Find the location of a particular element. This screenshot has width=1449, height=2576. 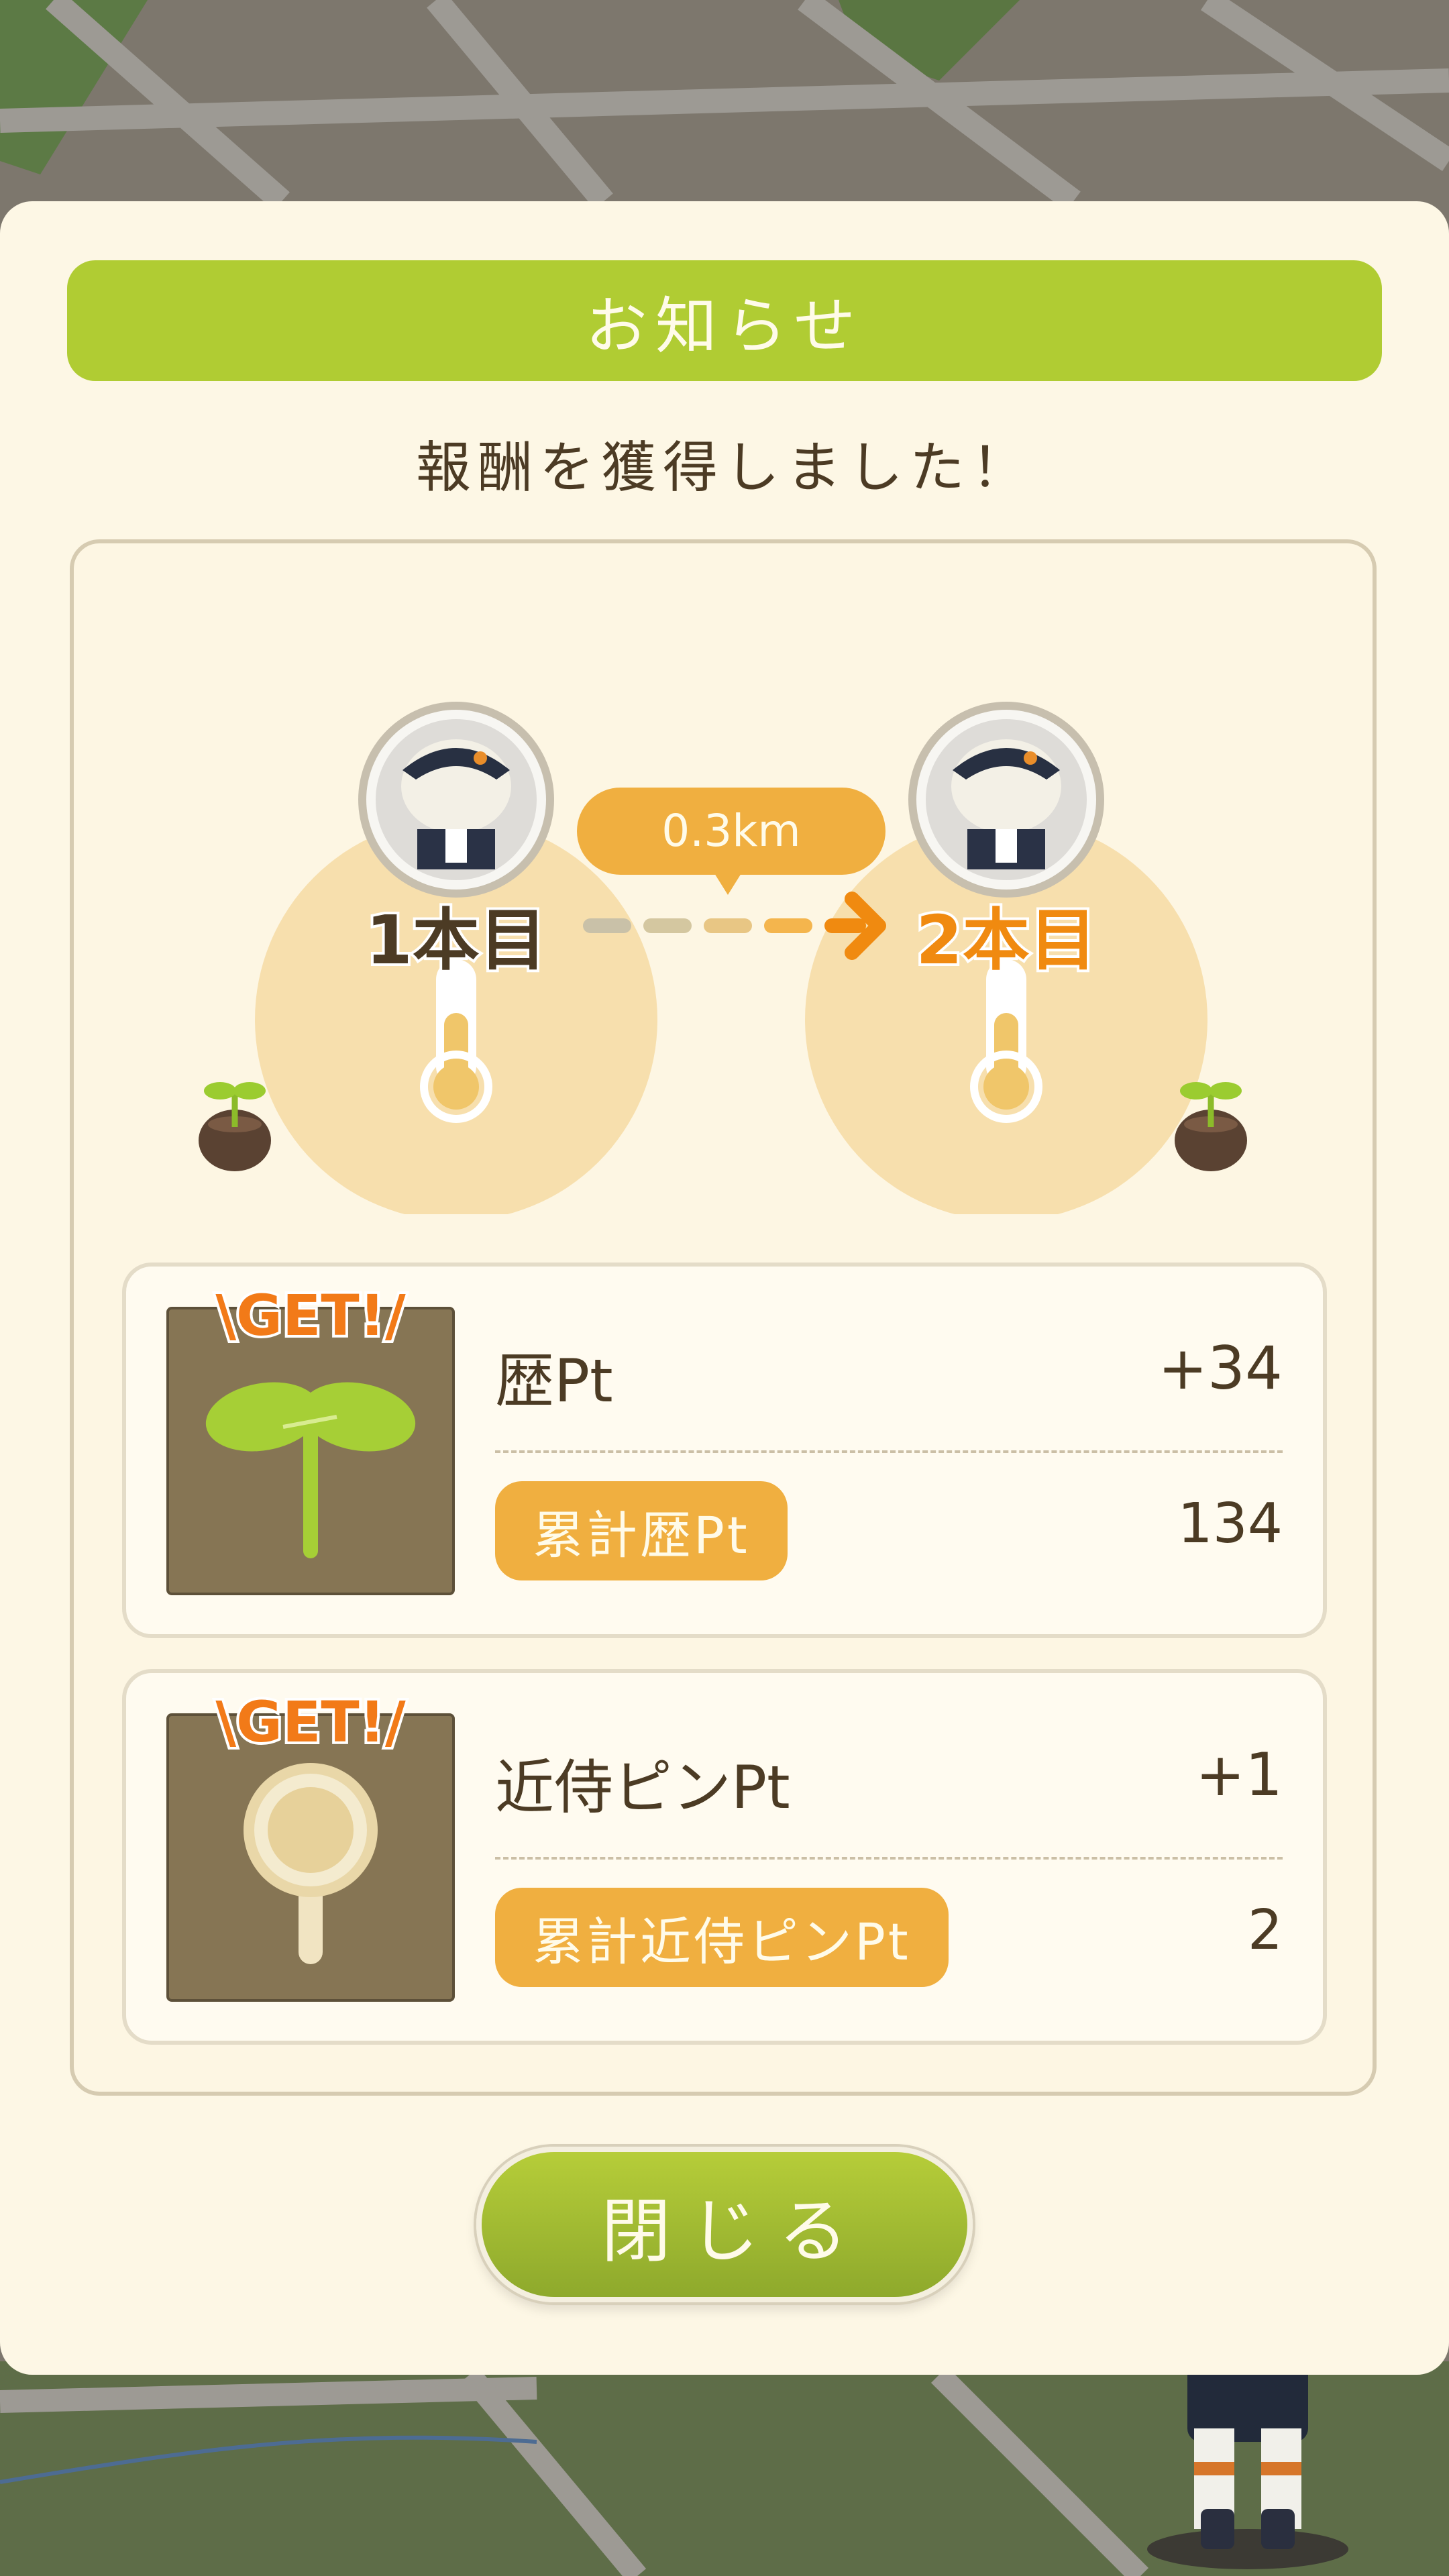

total-value: 134 is located at coordinates (1230, 1524).